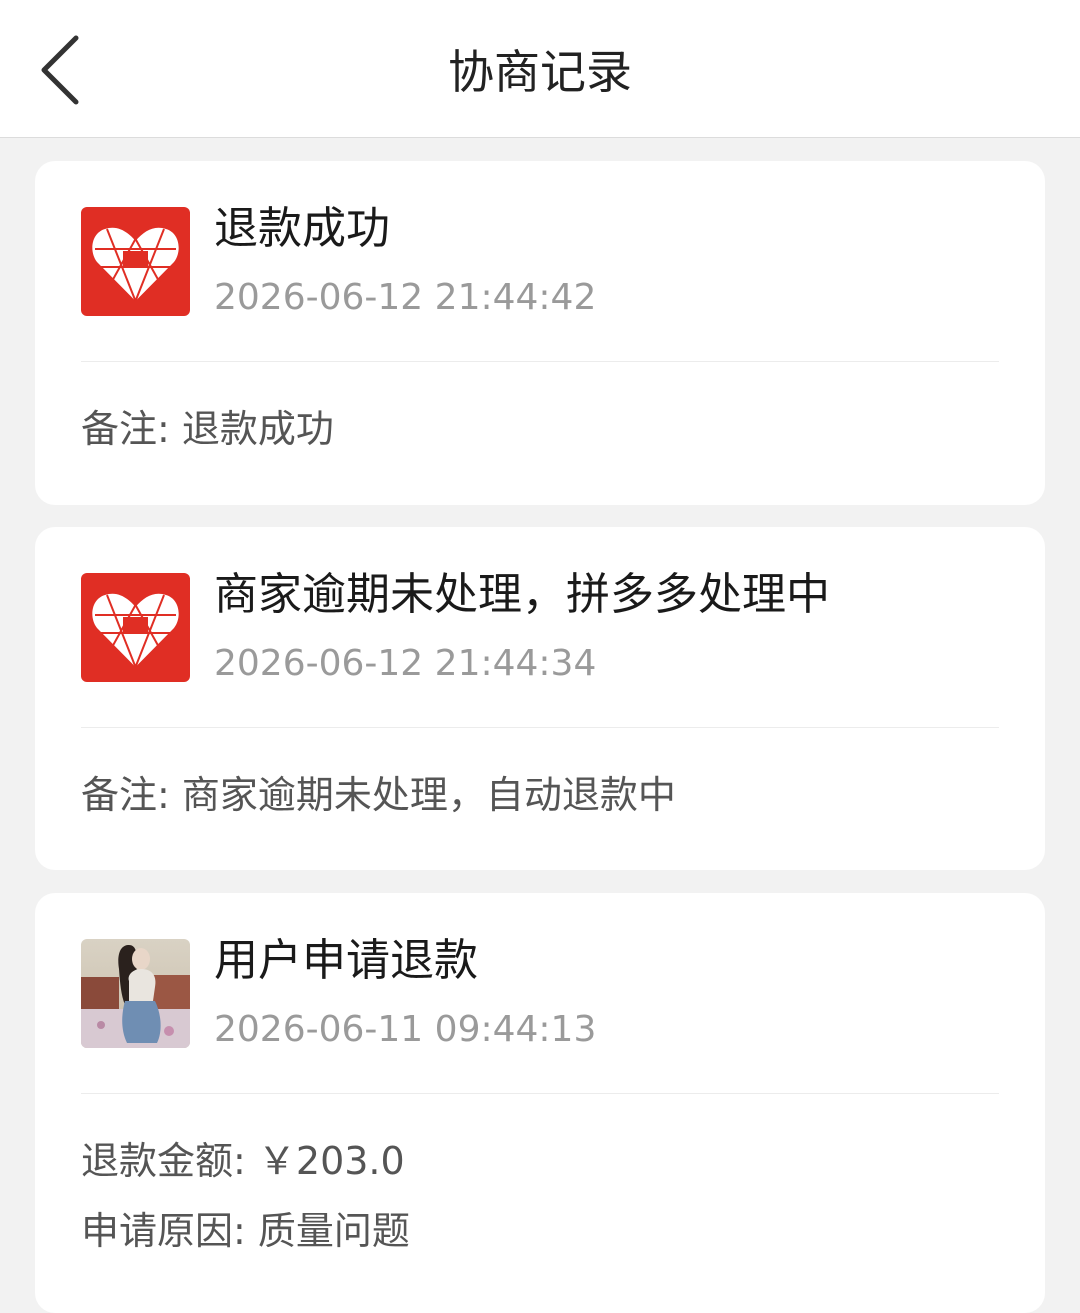 The image size is (1080, 1313). I want to click on record-title: 退款成功, so click(302, 228).